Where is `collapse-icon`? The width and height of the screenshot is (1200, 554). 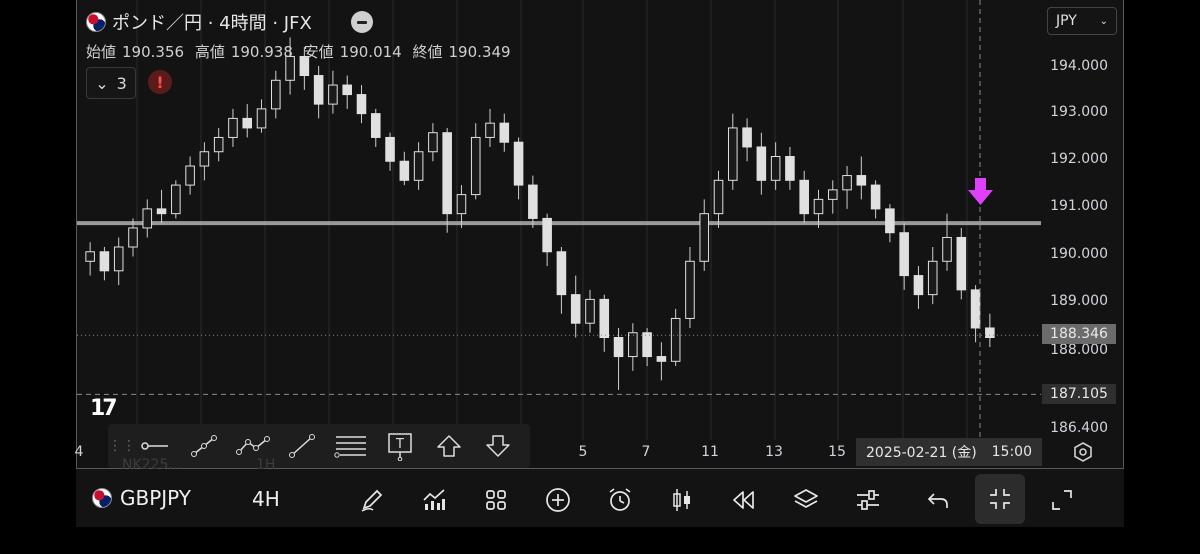
collapse-icon is located at coordinates (1000, 499).